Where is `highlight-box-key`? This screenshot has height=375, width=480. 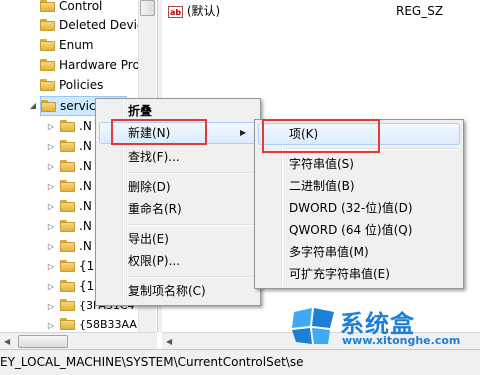 highlight-box-key is located at coordinates (321, 136).